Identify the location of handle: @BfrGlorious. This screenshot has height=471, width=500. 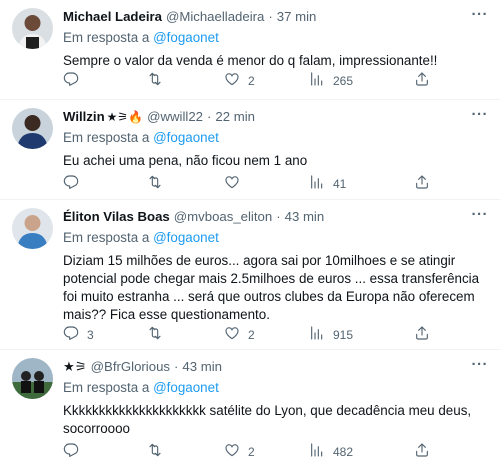
(130, 367).